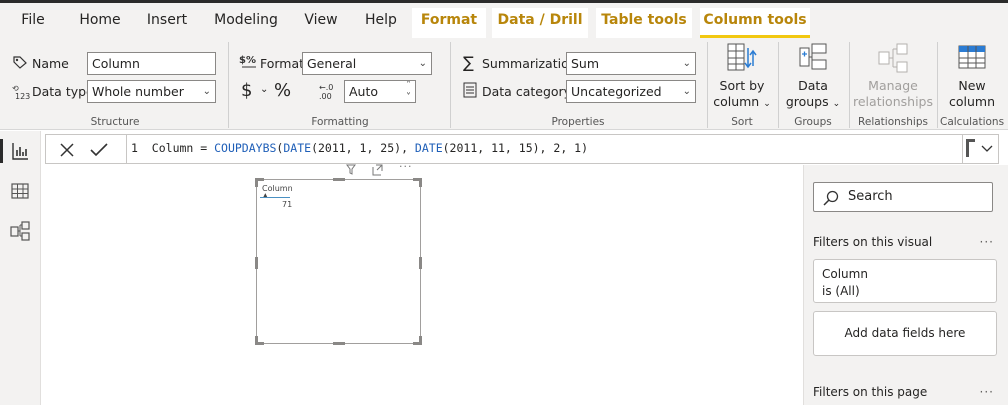 This screenshot has height=405, width=1008. Describe the element at coordinates (99, 150) in the screenshot. I see `commit-formula-icon` at that location.